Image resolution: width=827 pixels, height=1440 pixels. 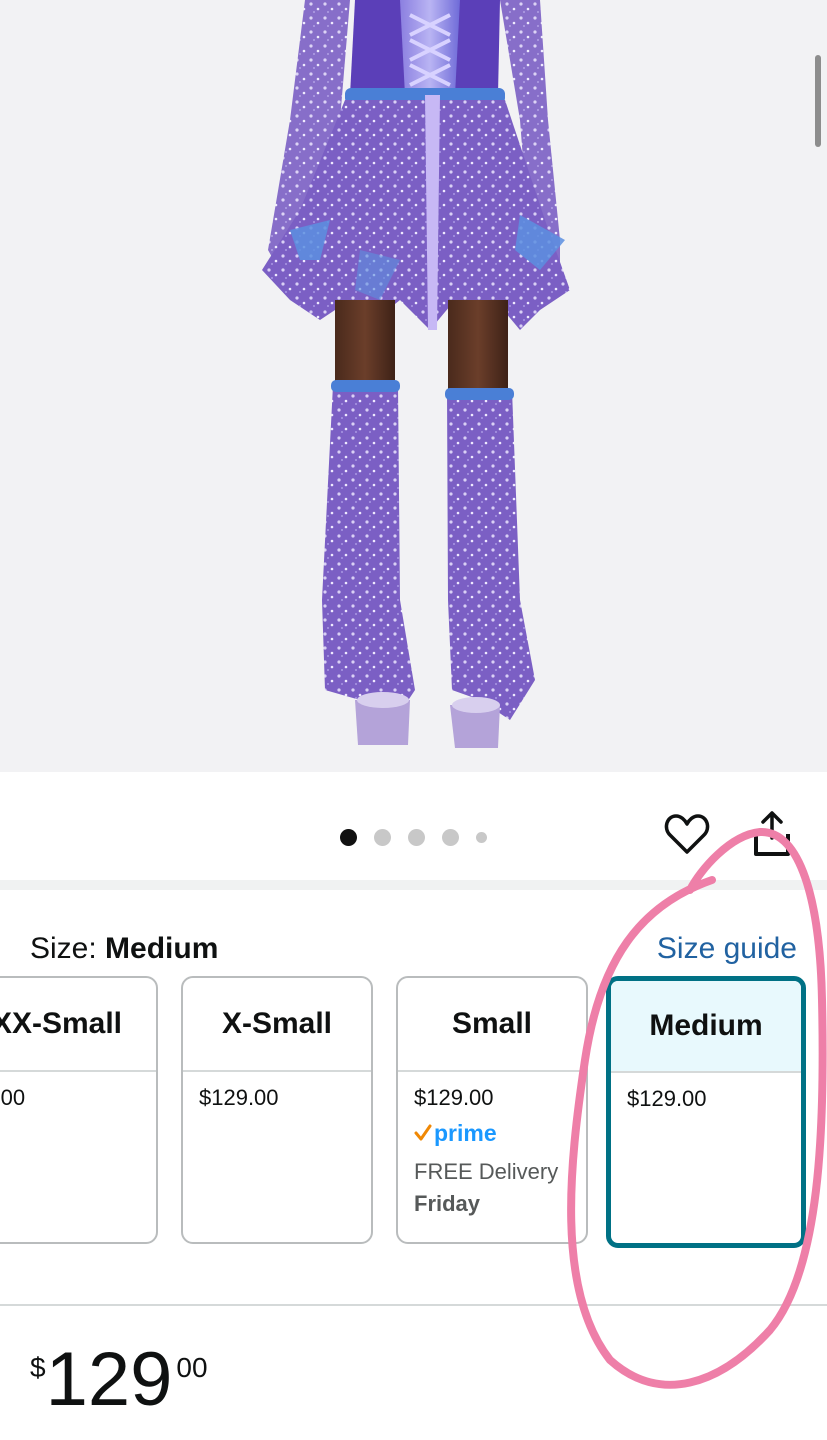 What do you see at coordinates (413, 826) in the screenshot?
I see `image-action-row` at bounding box center [413, 826].